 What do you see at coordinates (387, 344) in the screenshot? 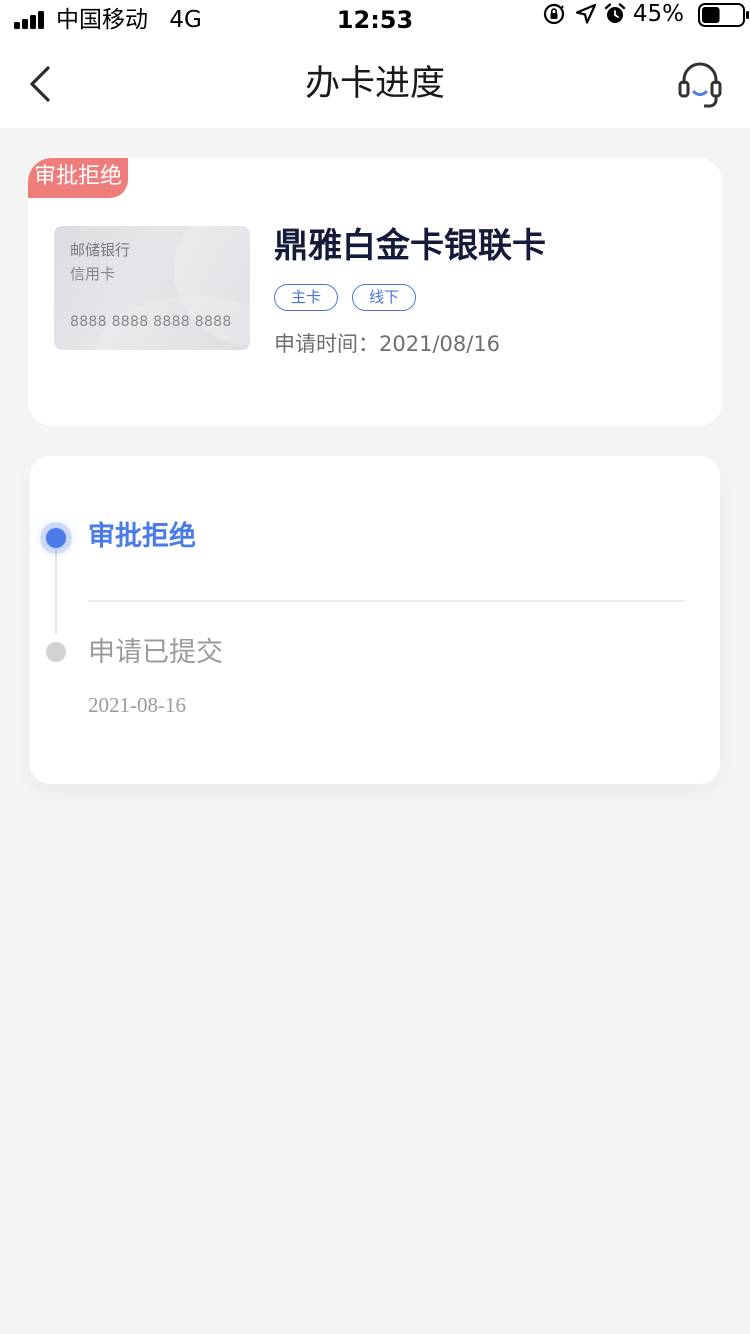
I see `apply-time: 申请时间：2021/08/16` at bounding box center [387, 344].